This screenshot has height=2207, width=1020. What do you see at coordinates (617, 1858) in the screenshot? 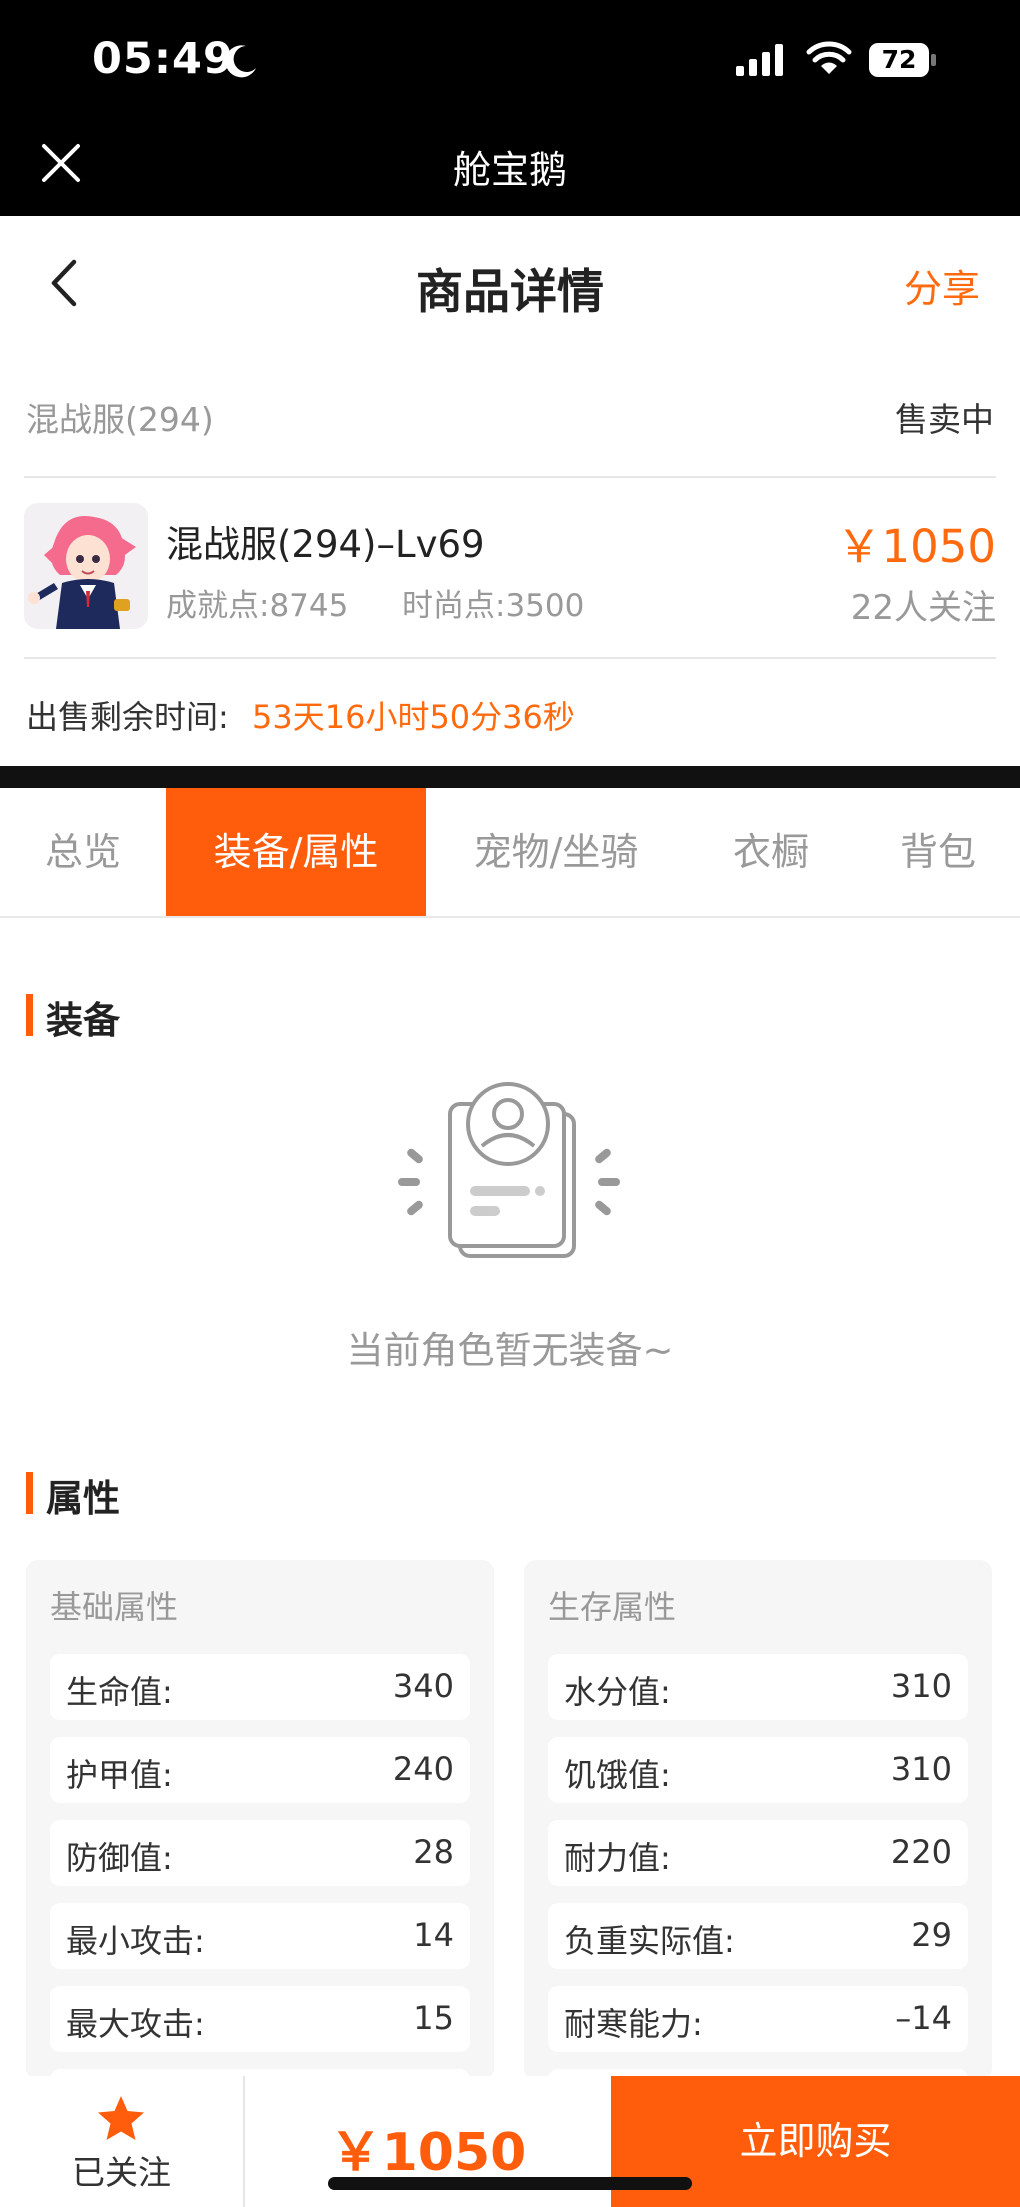
I see `attribute-label: 耐力值:` at bounding box center [617, 1858].